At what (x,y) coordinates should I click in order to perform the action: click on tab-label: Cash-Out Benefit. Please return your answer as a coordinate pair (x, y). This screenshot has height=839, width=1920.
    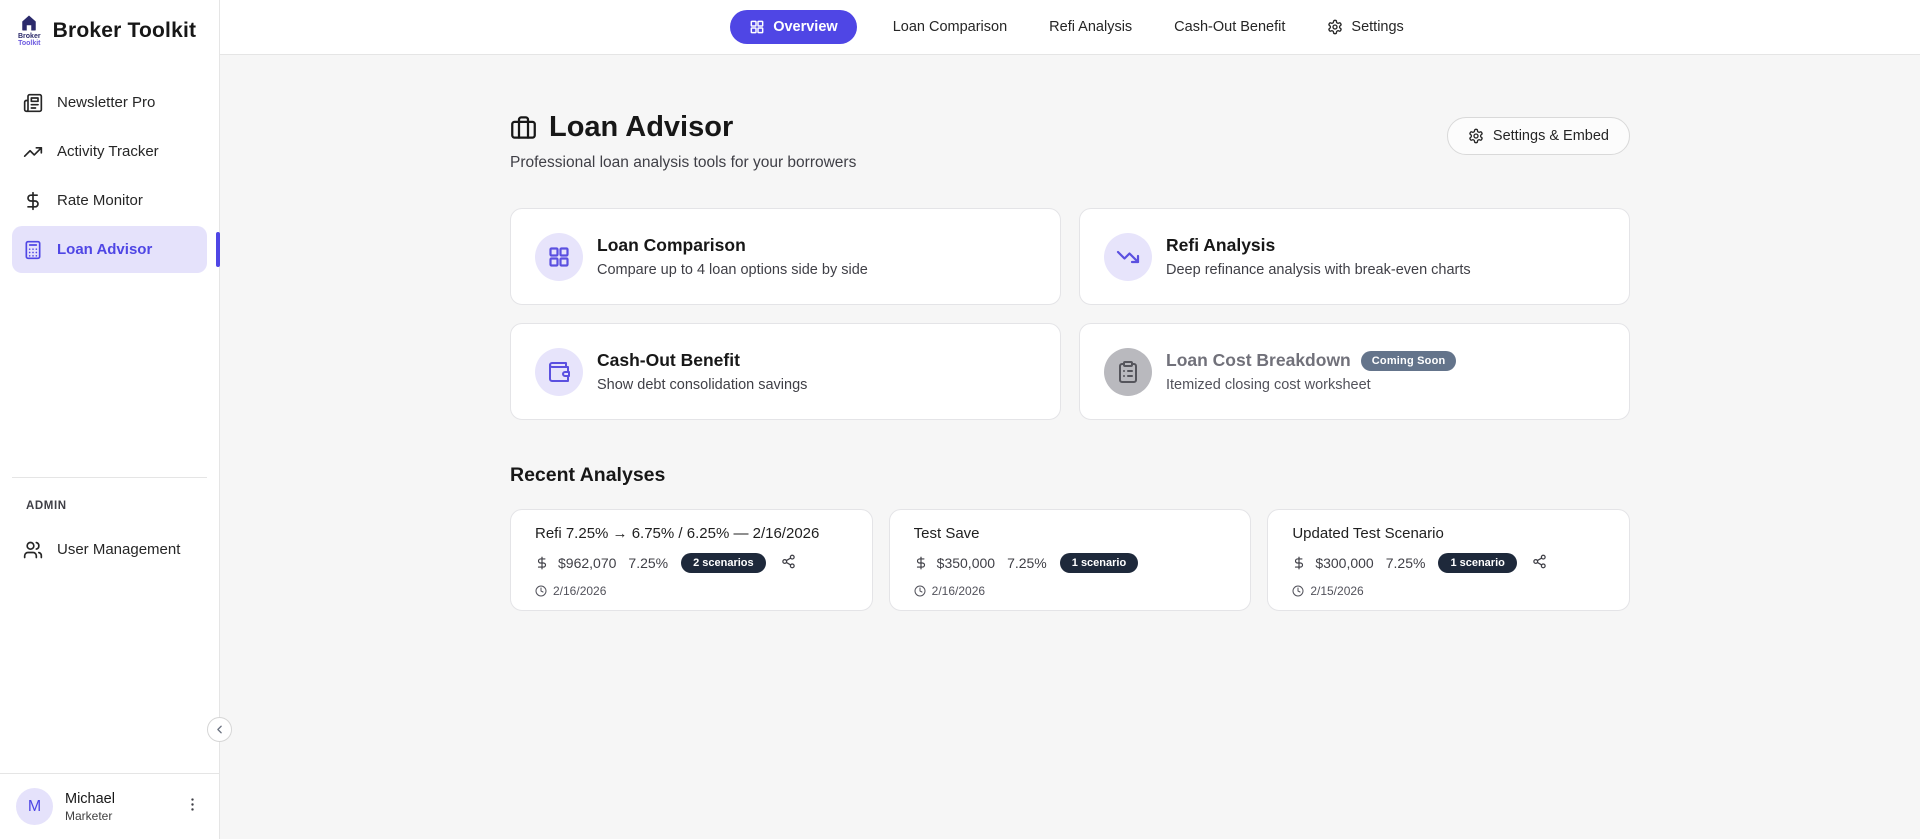
    Looking at the image, I should click on (1230, 27).